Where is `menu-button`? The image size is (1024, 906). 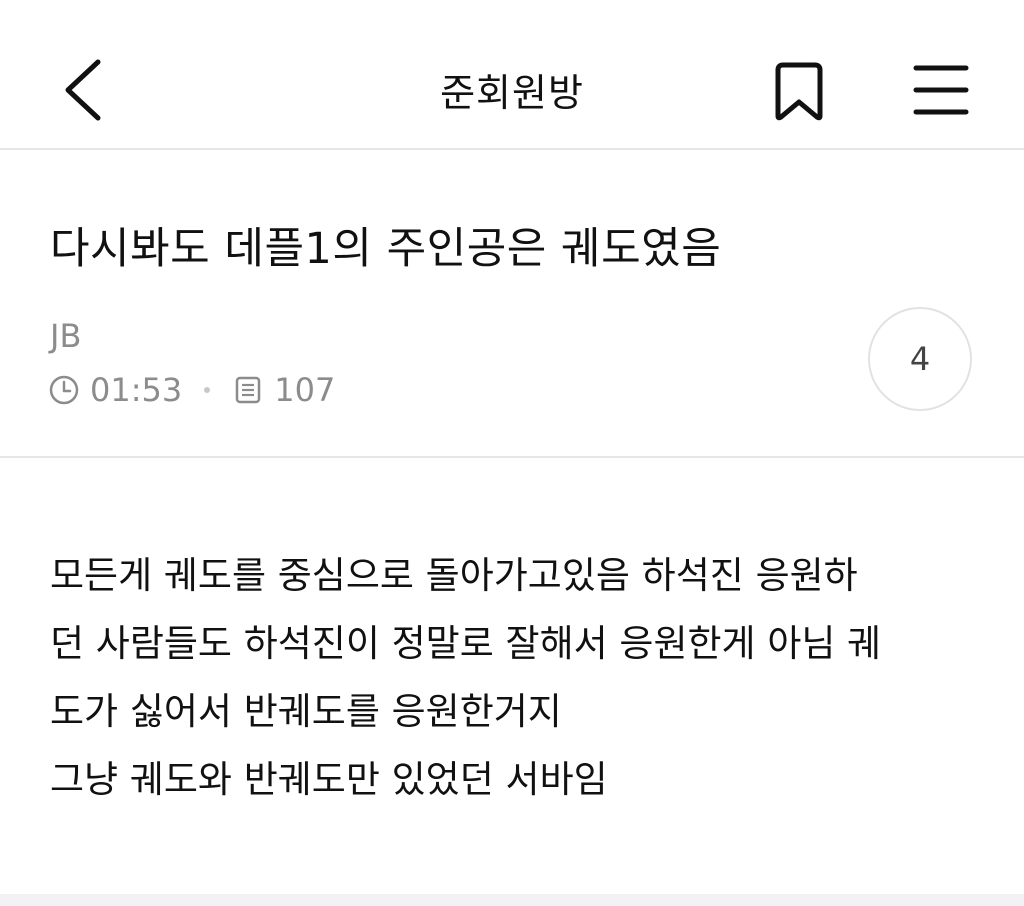
menu-button is located at coordinates (941, 90).